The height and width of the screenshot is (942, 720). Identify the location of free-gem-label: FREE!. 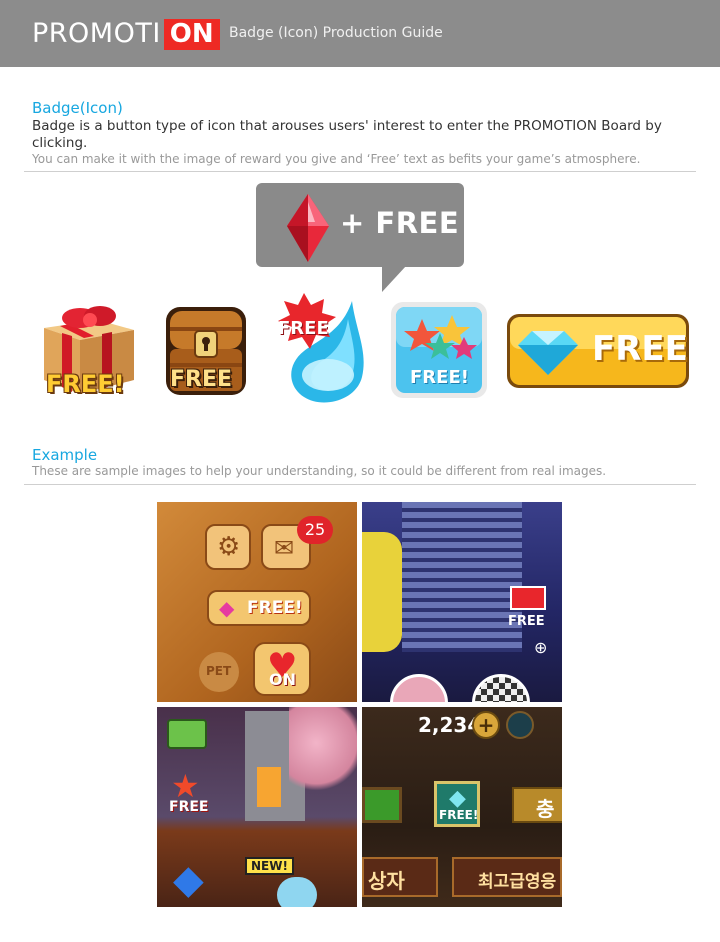
(275, 608).